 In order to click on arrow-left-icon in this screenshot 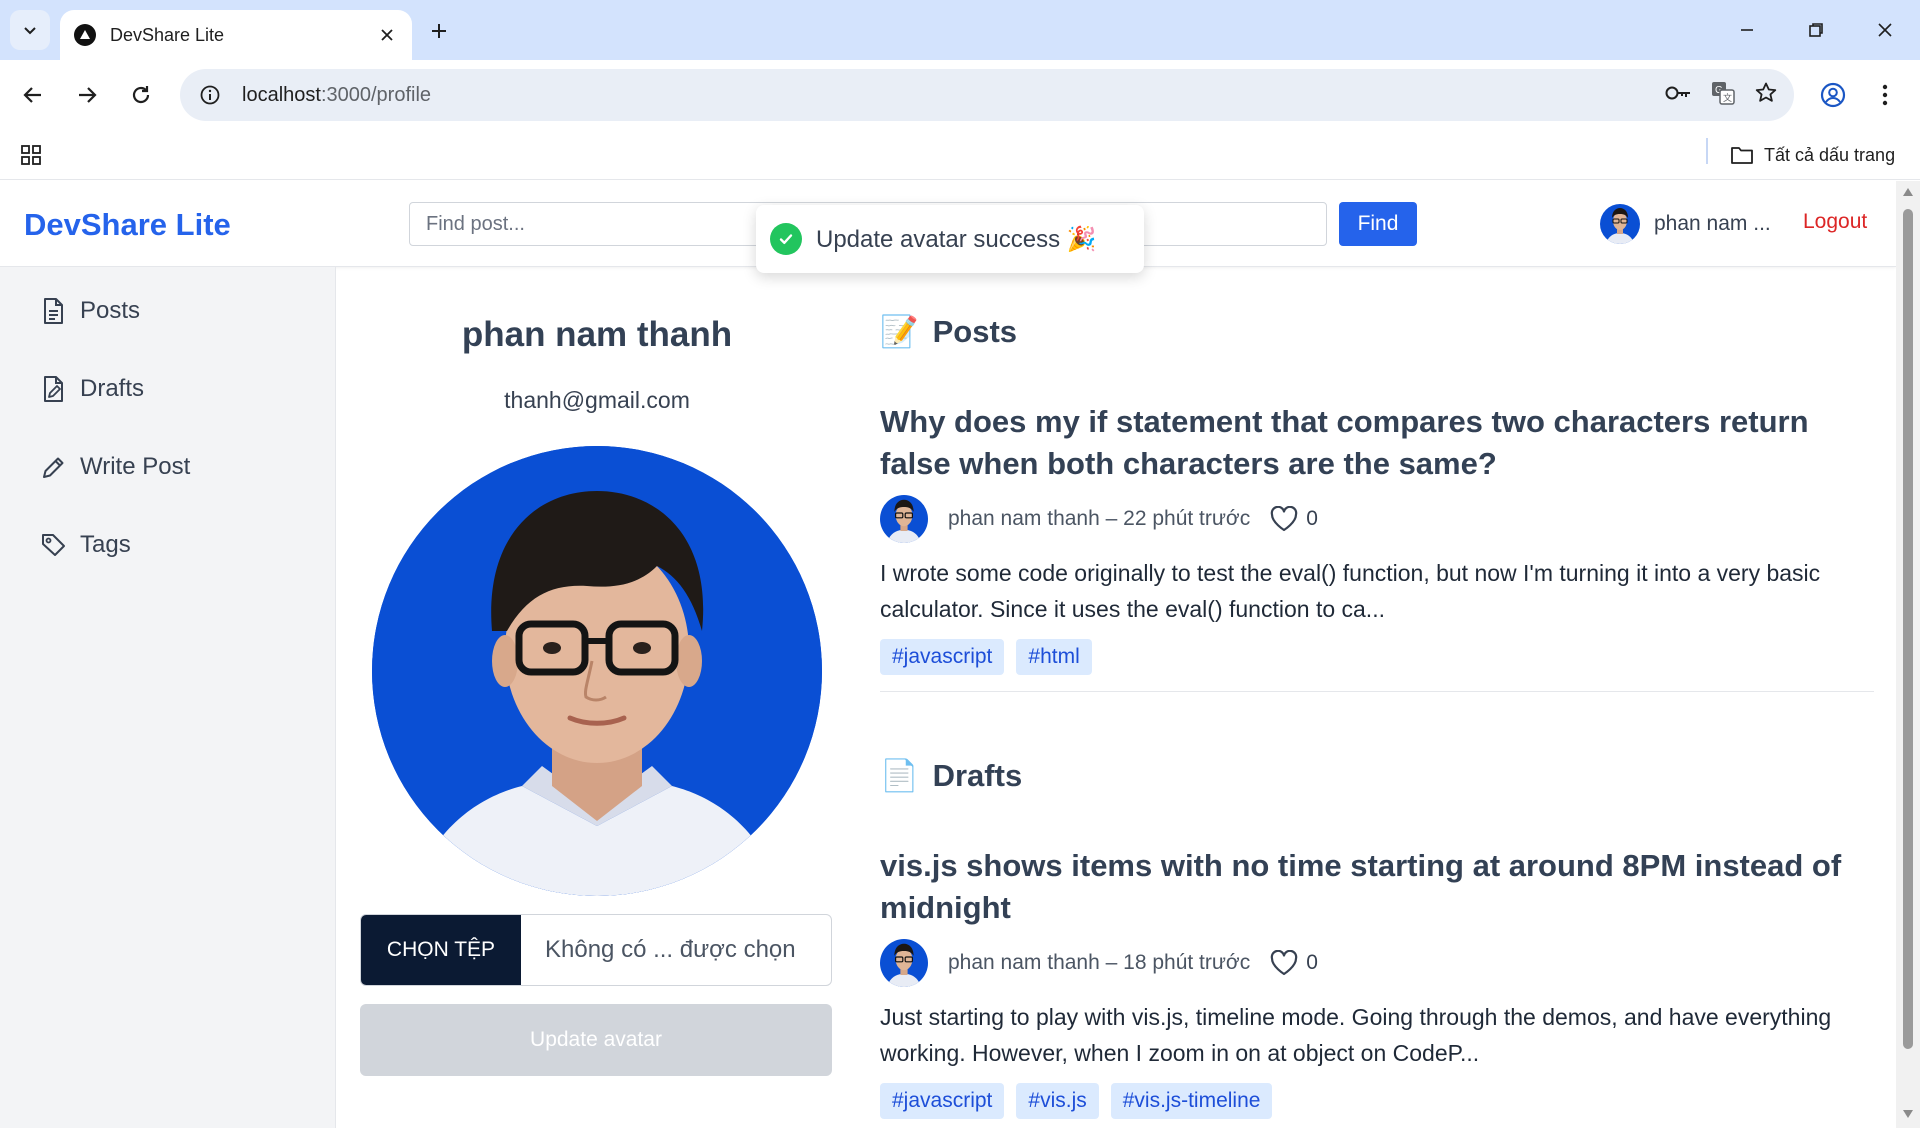, I will do `click(32, 95)`.